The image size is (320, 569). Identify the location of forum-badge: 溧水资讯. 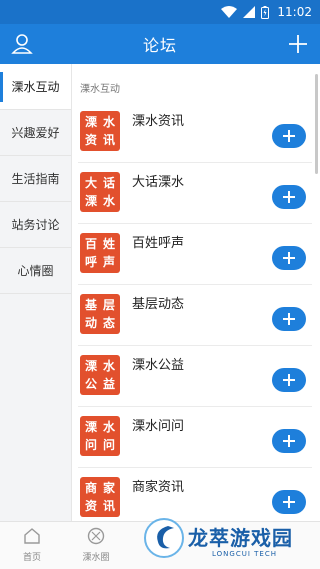
(100, 131).